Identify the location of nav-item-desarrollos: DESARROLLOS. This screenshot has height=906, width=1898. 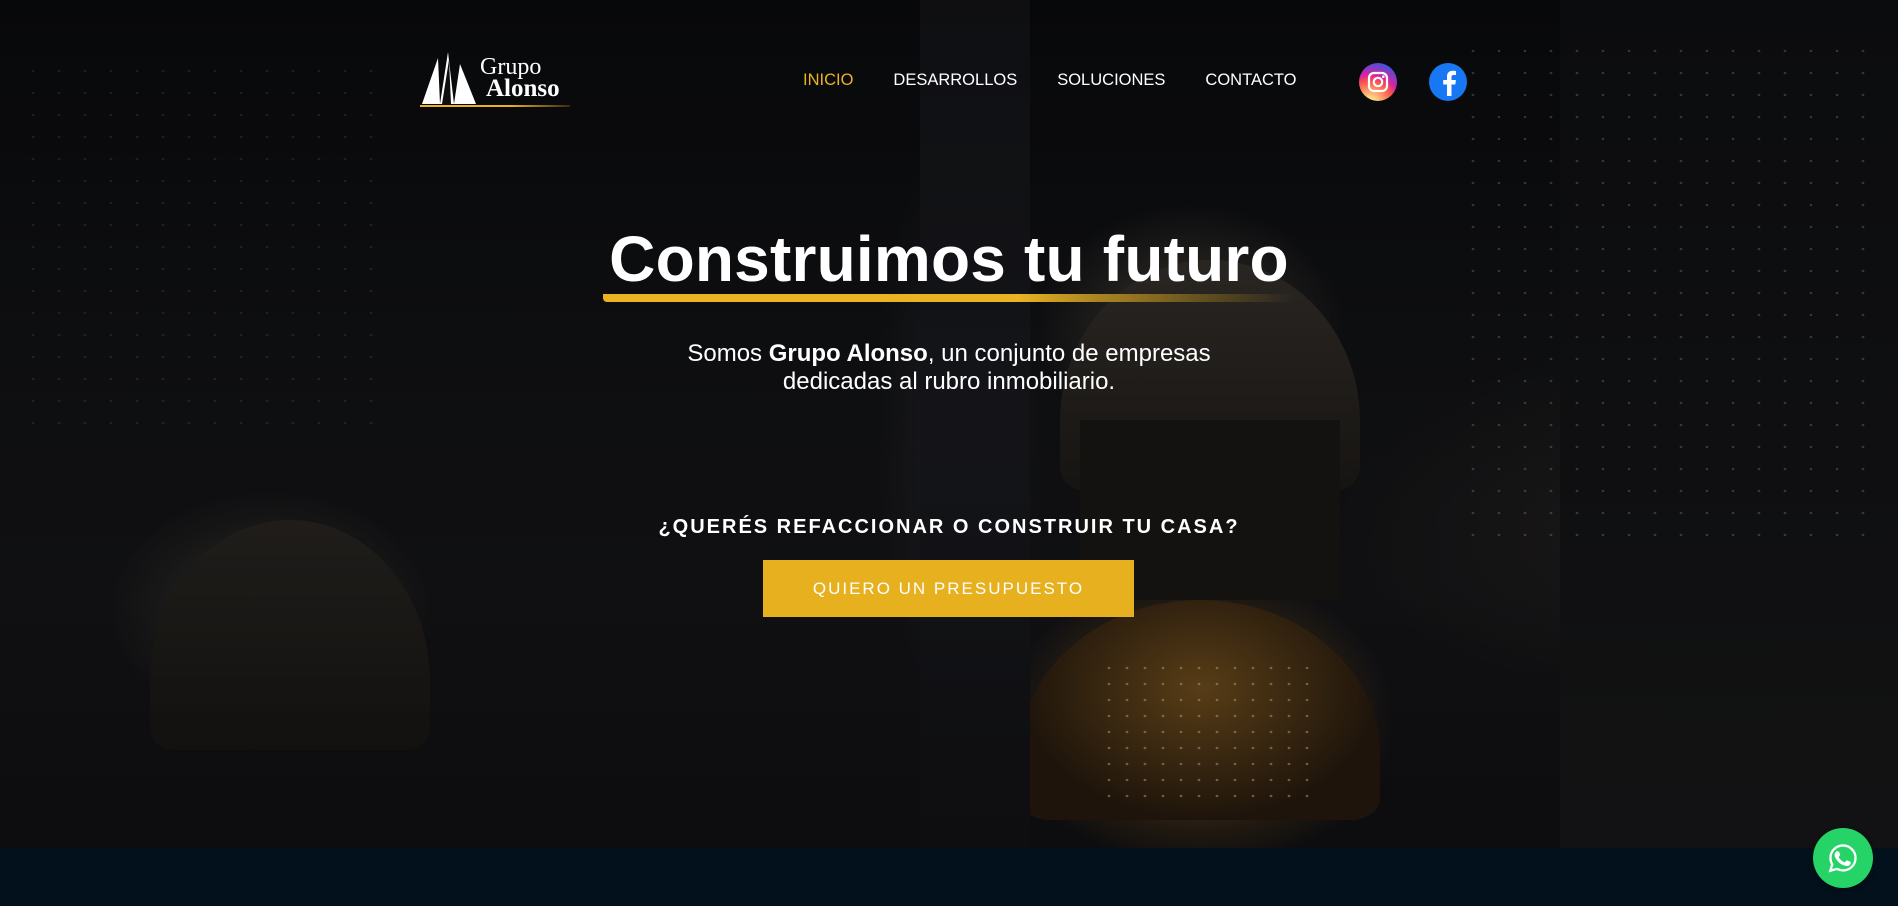
(955, 80).